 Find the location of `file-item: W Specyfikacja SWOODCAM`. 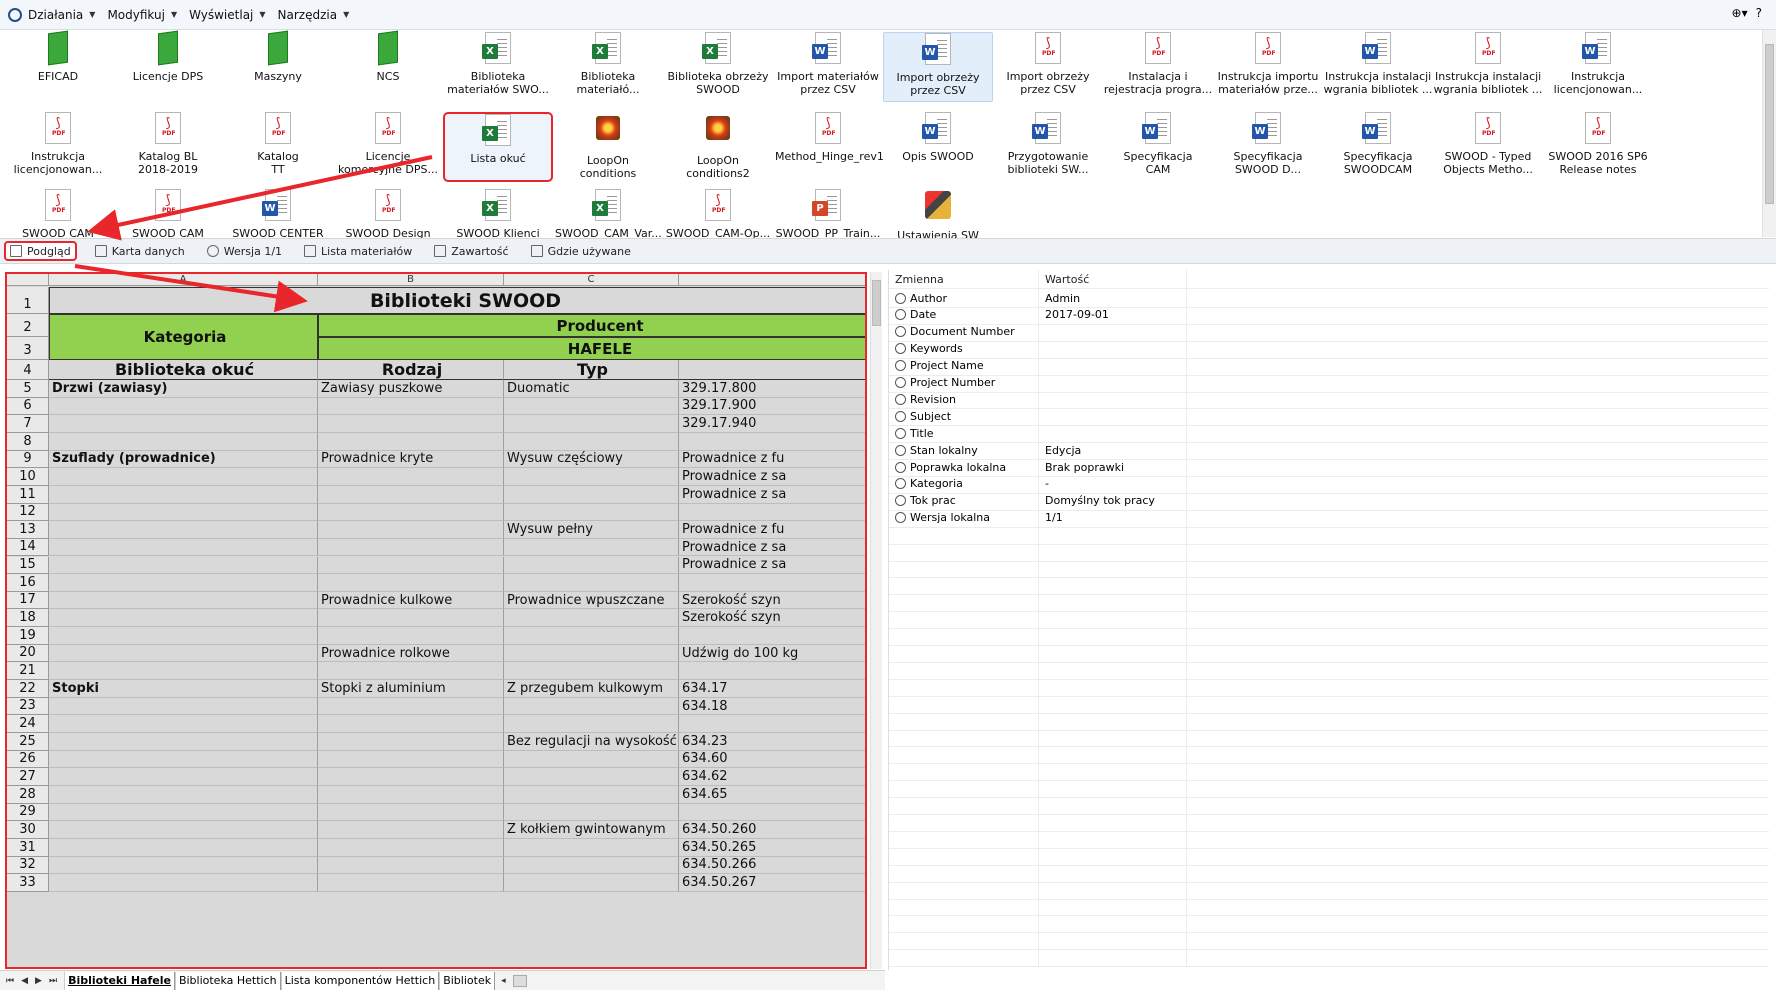

file-item: W Specyfikacja SWOODCAM is located at coordinates (1378, 147).